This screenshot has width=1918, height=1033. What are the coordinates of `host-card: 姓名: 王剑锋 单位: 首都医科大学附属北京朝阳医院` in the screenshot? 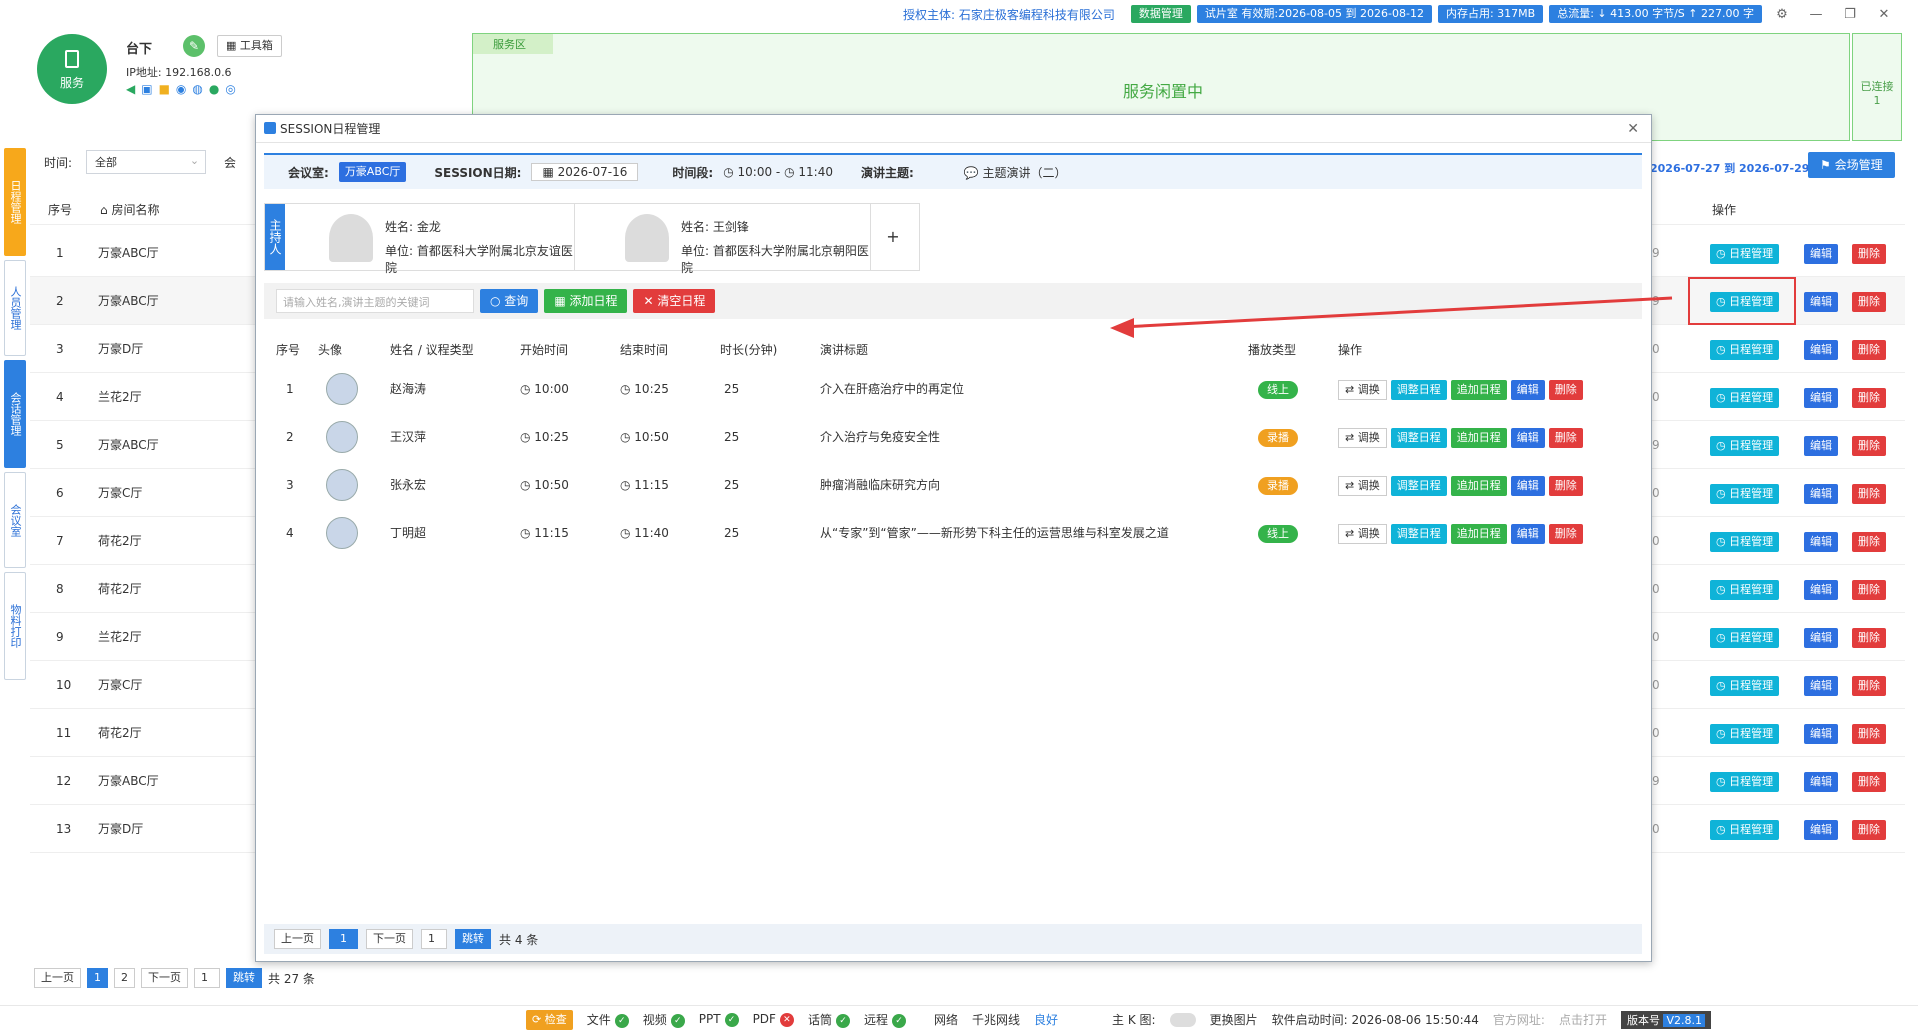 It's located at (726, 239).